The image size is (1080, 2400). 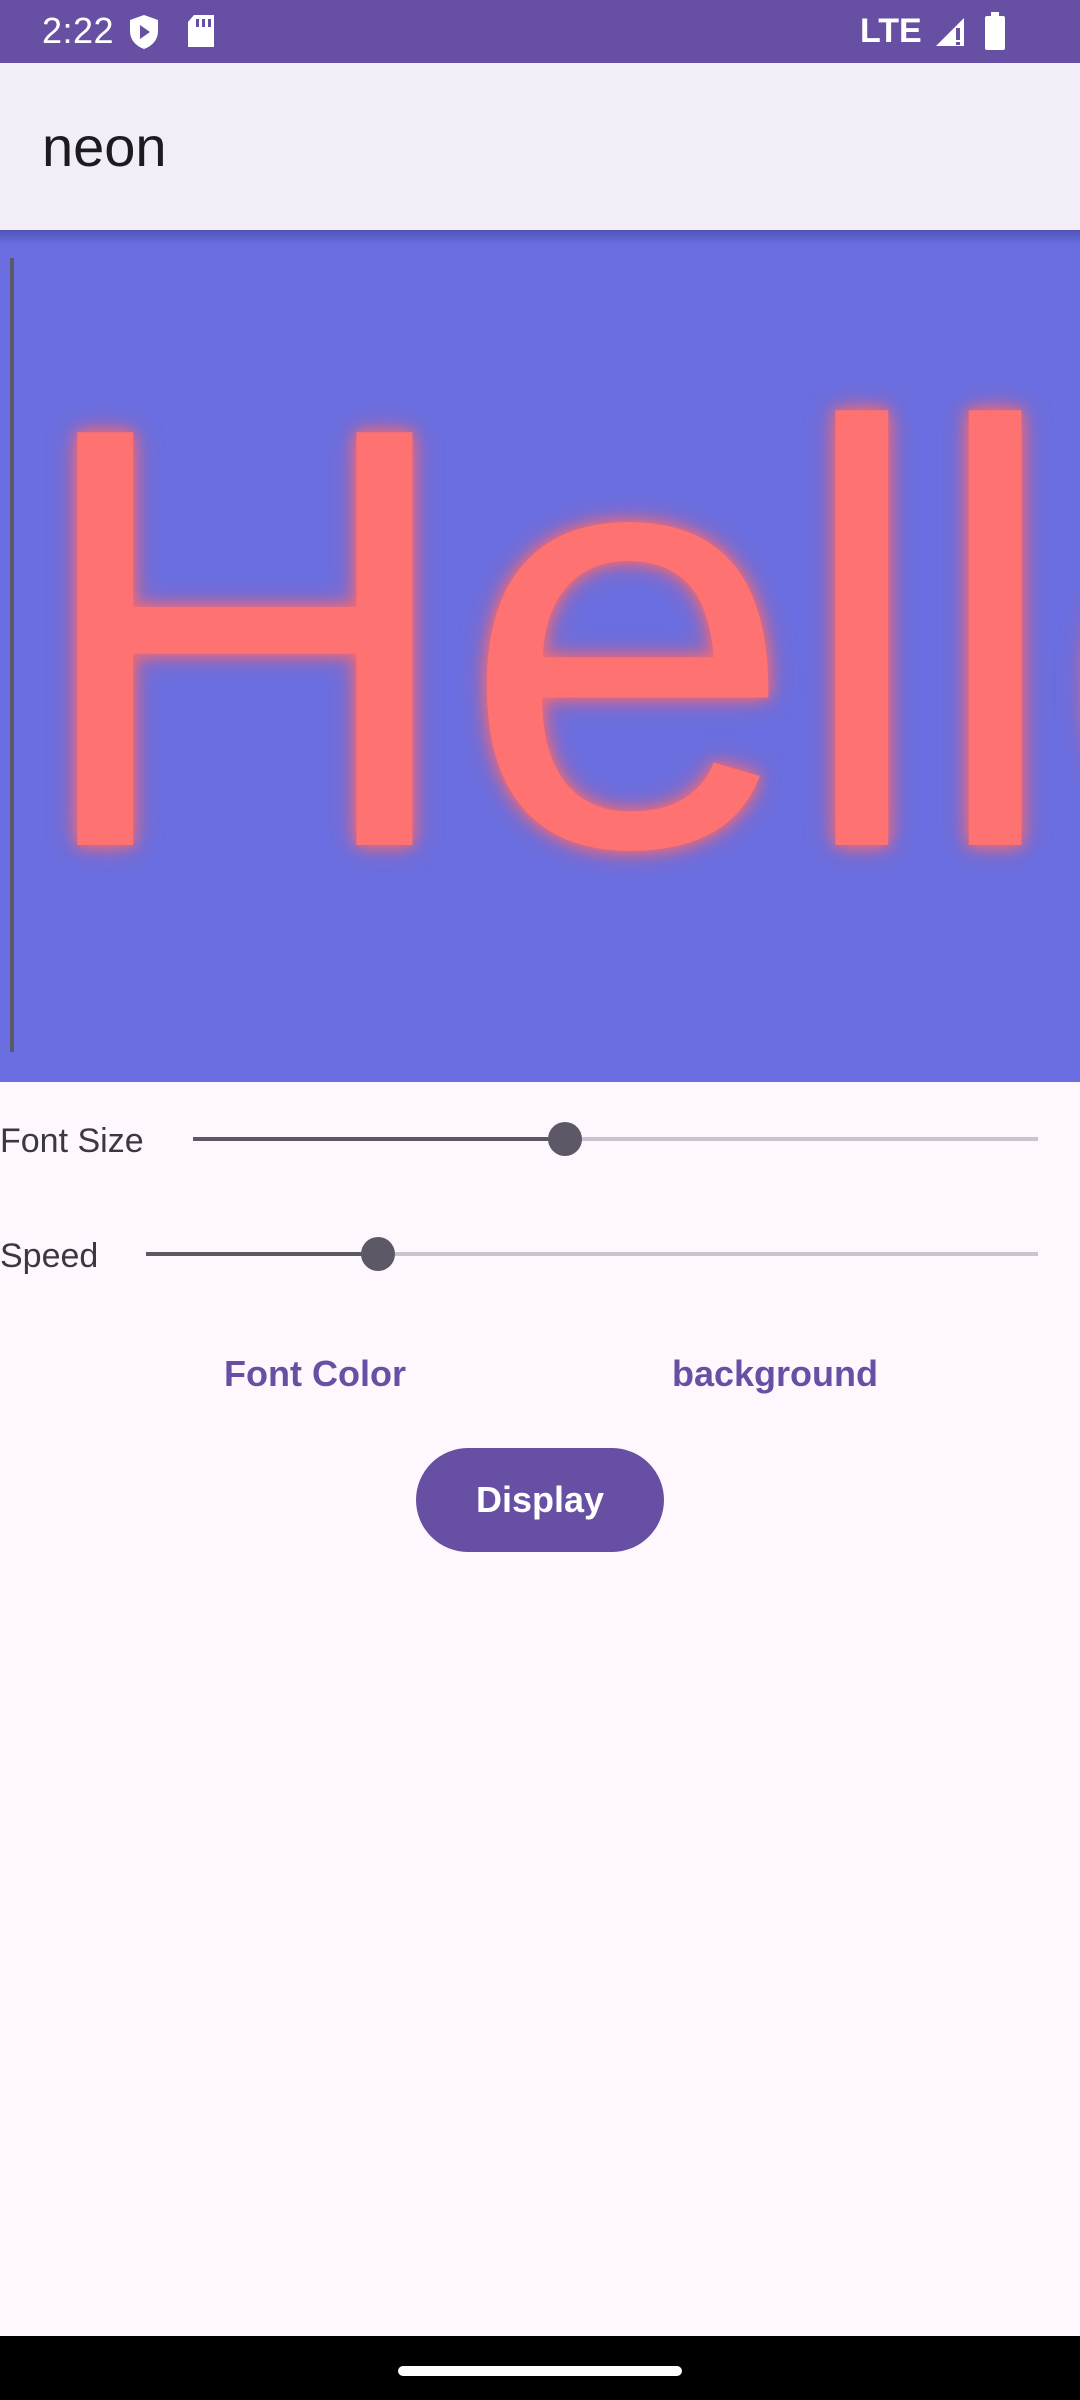 What do you see at coordinates (564, 1139) in the screenshot?
I see `font-size-slider-thumb` at bounding box center [564, 1139].